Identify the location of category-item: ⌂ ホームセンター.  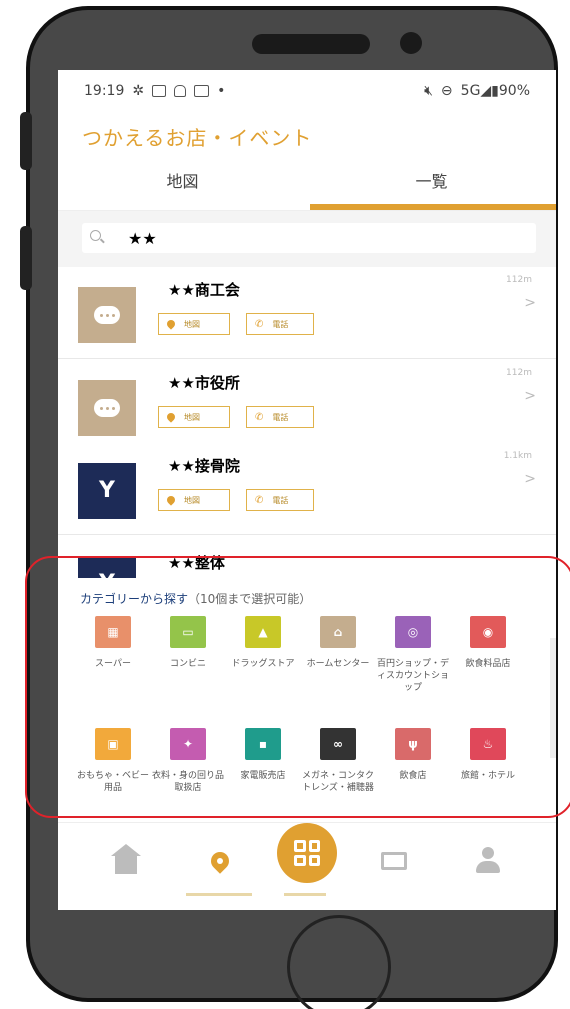
(338, 643).